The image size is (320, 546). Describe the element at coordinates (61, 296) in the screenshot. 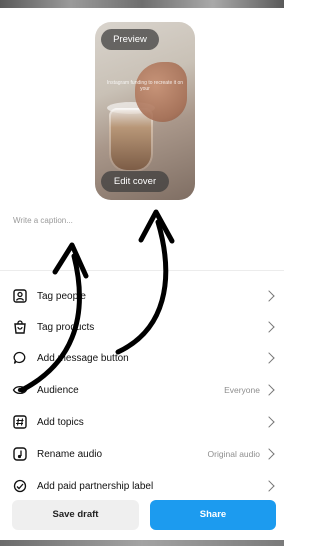

I see `menu-item-label: Tag people` at that location.